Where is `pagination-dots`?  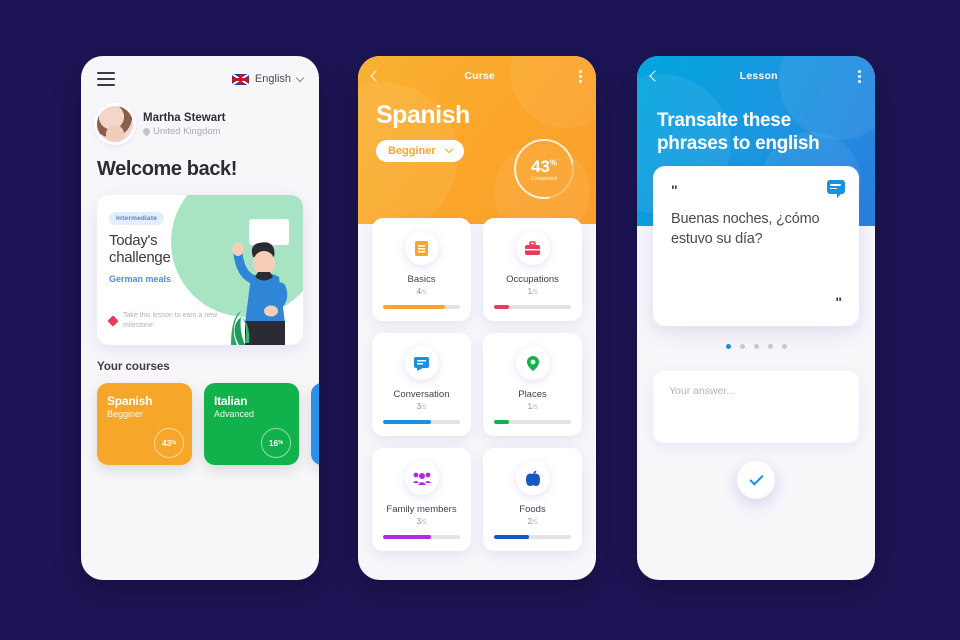 pagination-dots is located at coordinates (756, 346).